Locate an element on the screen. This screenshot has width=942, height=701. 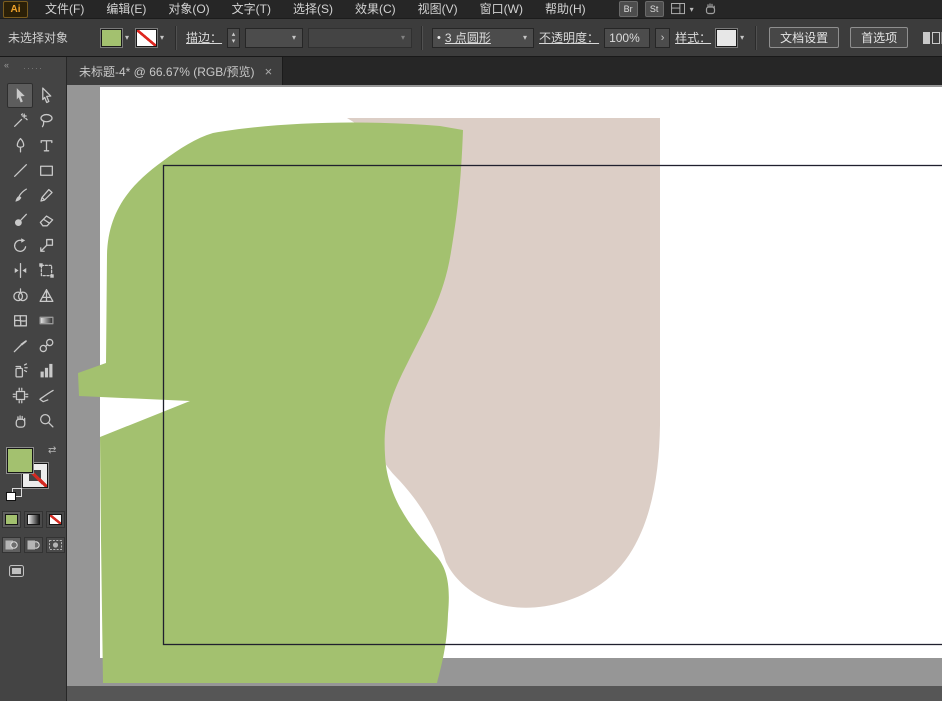
panel-grip: ····· is located at coordinates (33, 68).